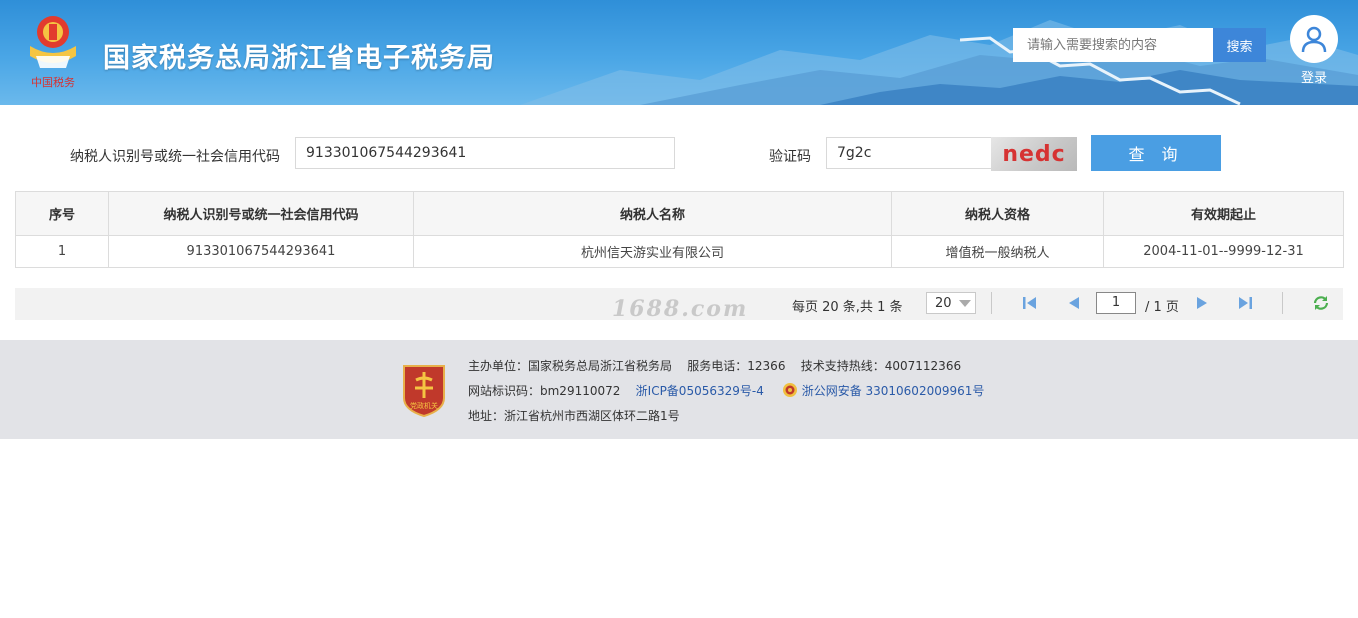 The width and height of the screenshot is (1358, 618). Describe the element at coordinates (424, 405) in the screenshot. I see `badge-text: 党政机关` at that location.